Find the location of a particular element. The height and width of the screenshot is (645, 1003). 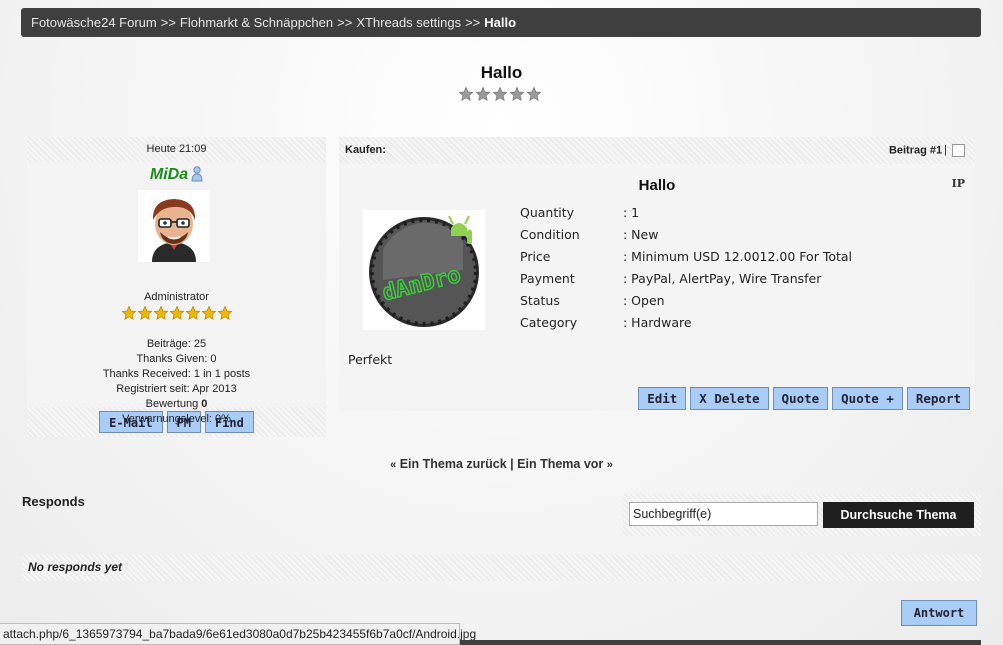

detail-value: : 1 is located at coordinates (631, 212).